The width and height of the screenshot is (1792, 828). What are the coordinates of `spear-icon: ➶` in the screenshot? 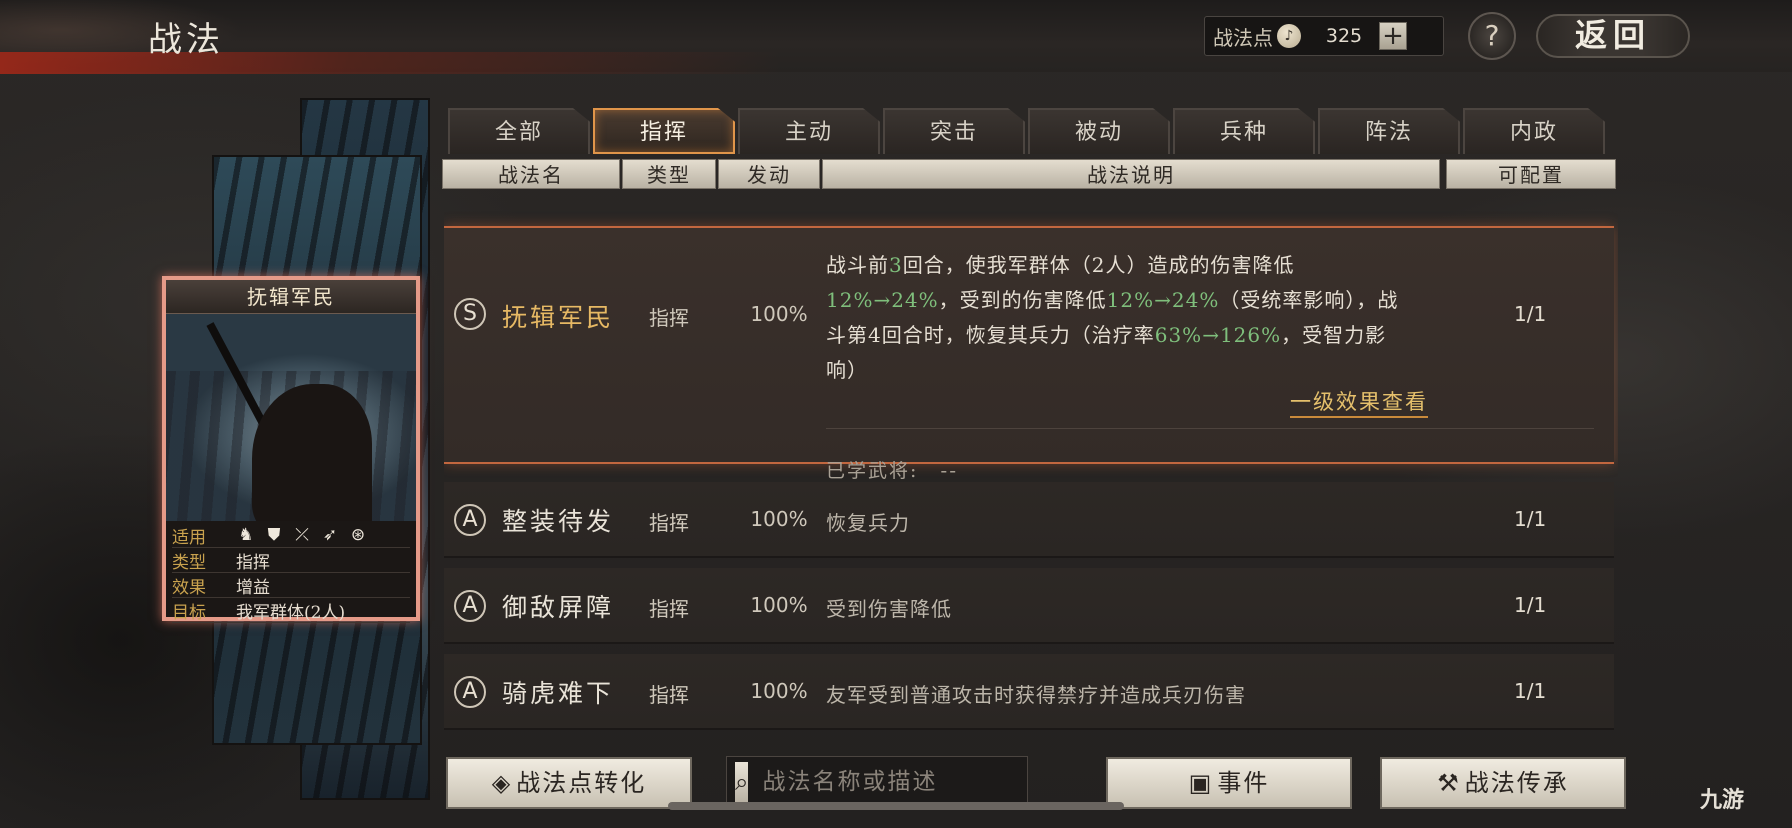 It's located at (330, 535).